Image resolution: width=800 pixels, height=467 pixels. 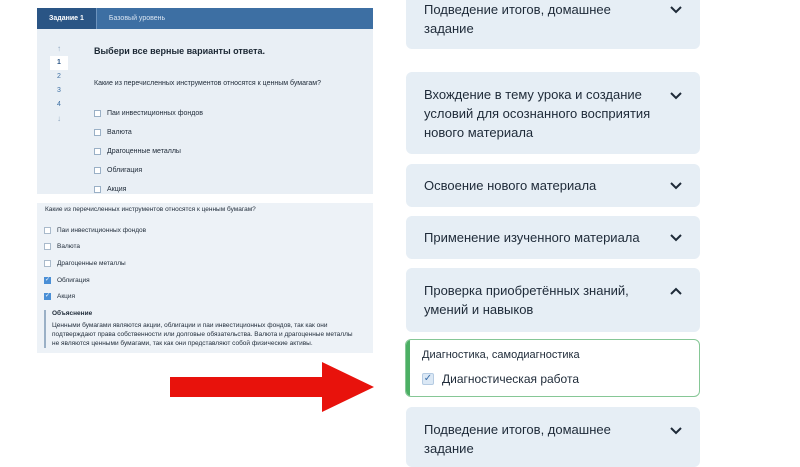 What do you see at coordinates (408, 368) in the screenshot?
I see `green-accent-bar` at bounding box center [408, 368].